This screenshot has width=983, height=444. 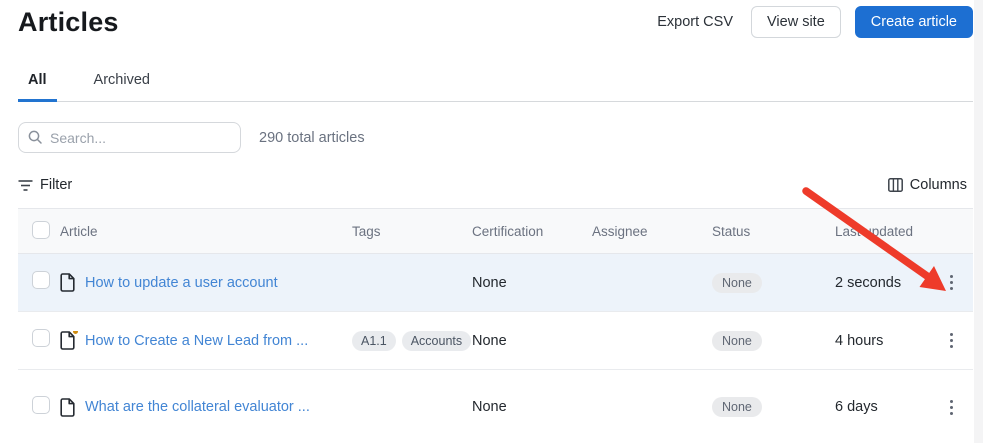 I want to click on column-header-article: Article, so click(x=206, y=231).